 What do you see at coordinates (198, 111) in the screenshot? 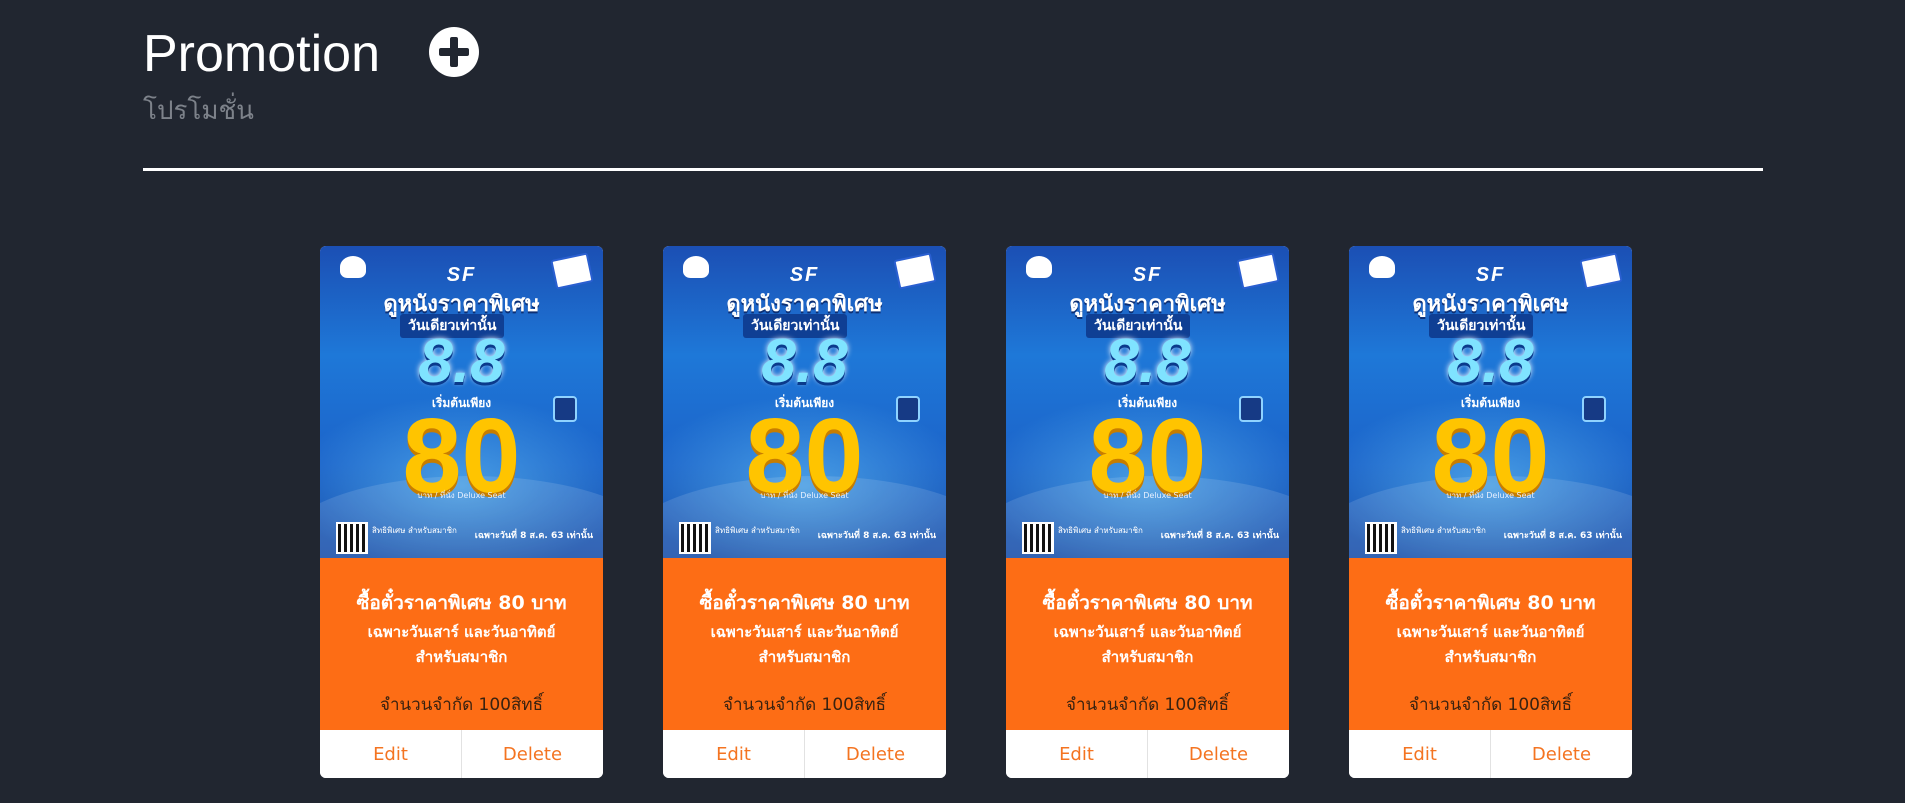
I see `page-subtitle: โปรโมชั่น` at bounding box center [198, 111].